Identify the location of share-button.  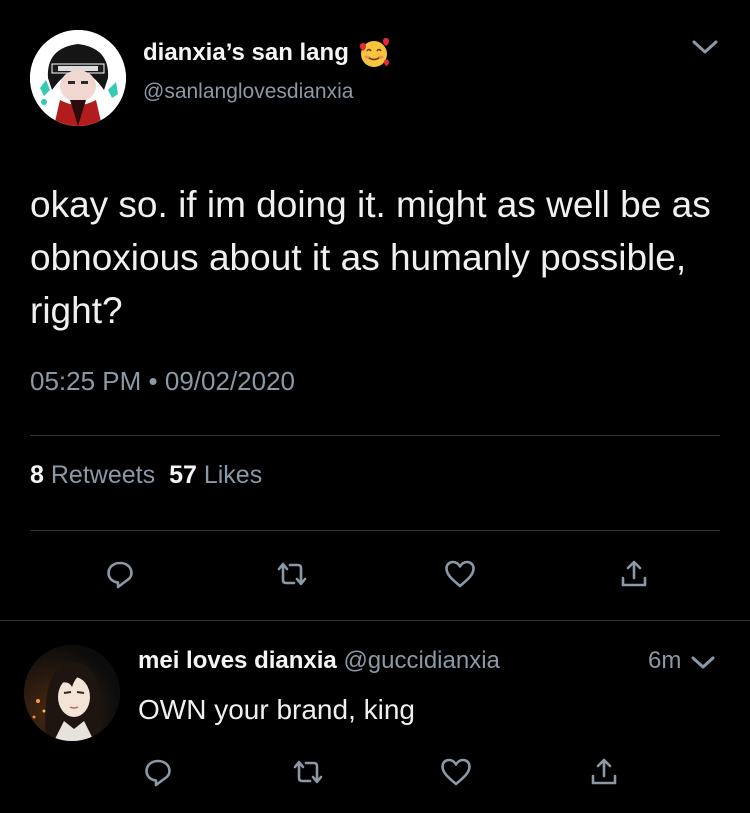
(634, 574).